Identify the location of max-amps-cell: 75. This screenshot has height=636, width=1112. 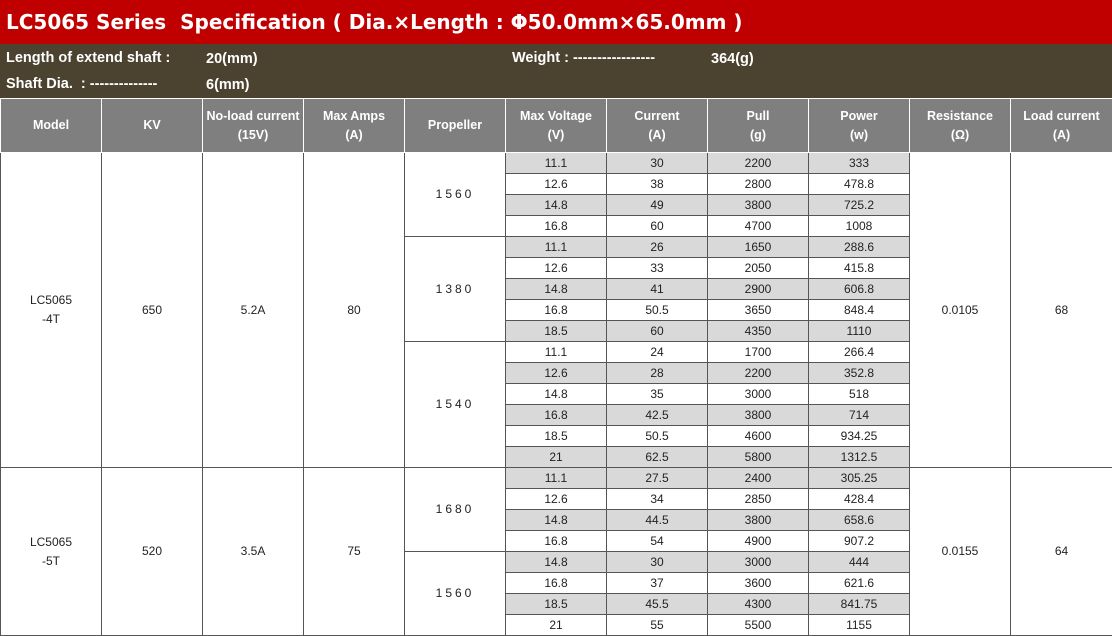
(354, 552).